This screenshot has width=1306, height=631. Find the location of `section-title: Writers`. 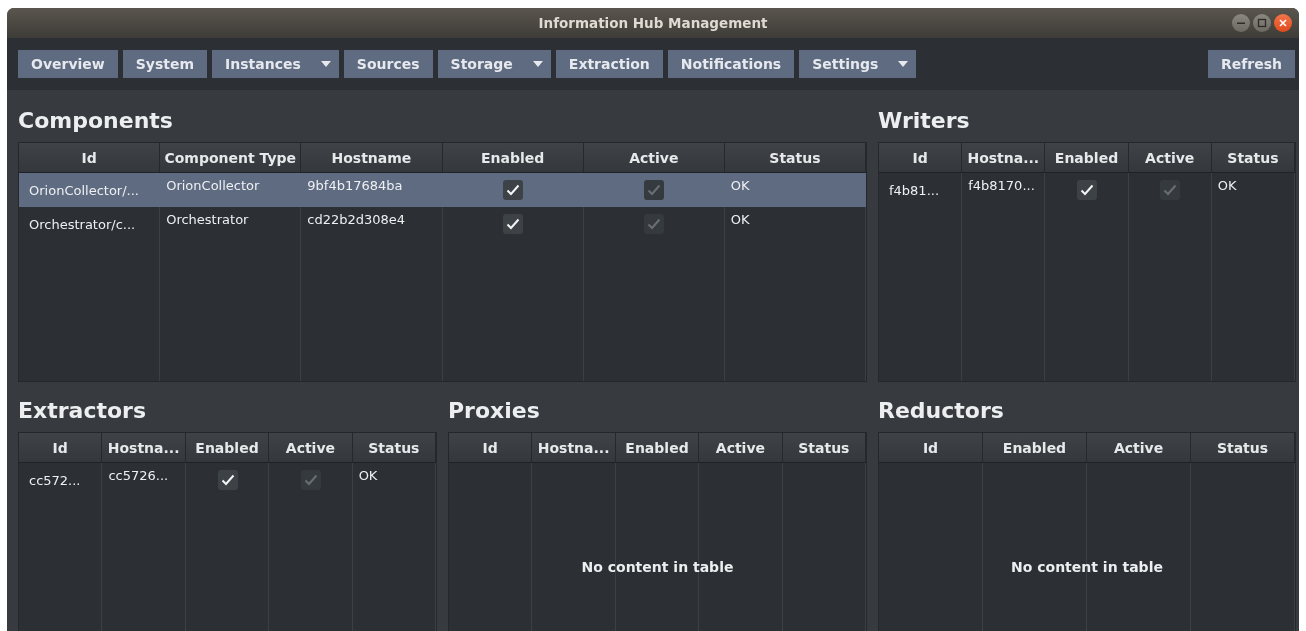

section-title: Writers is located at coordinates (924, 121).